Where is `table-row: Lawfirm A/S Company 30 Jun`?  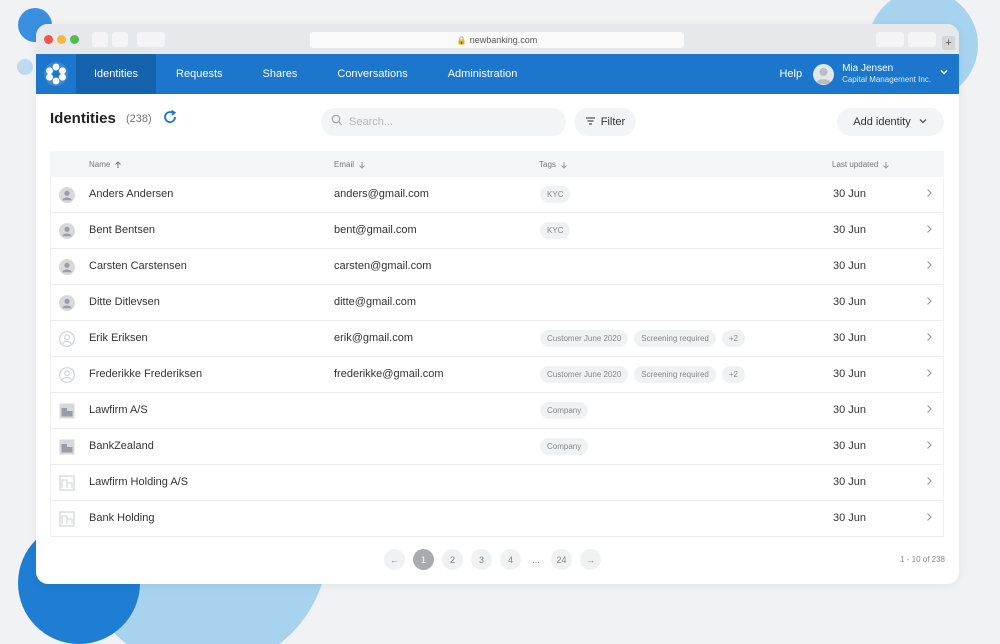 table-row: Lawfirm A/S Company 30 Jun is located at coordinates (497, 411).